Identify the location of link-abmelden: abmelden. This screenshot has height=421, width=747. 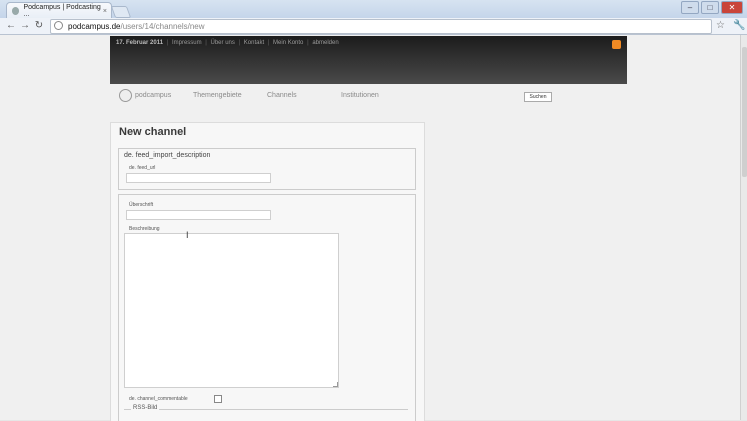
(325, 43).